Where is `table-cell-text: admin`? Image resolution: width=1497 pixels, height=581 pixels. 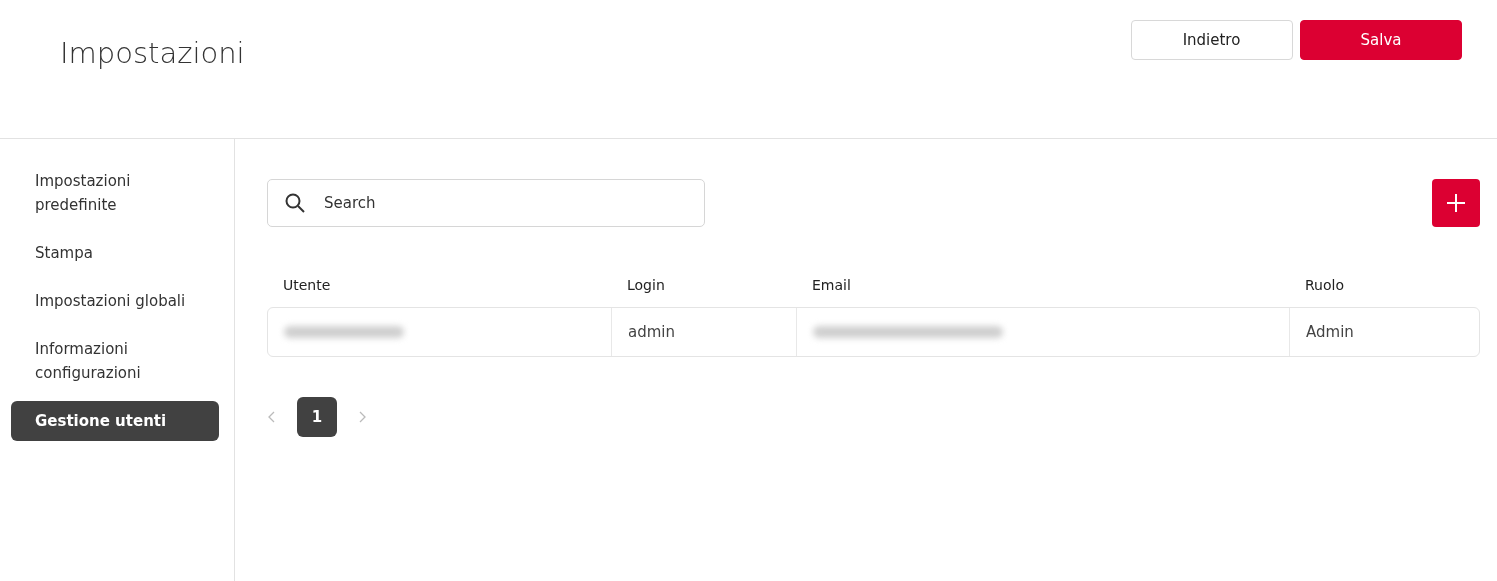
table-cell-text: admin is located at coordinates (651, 332).